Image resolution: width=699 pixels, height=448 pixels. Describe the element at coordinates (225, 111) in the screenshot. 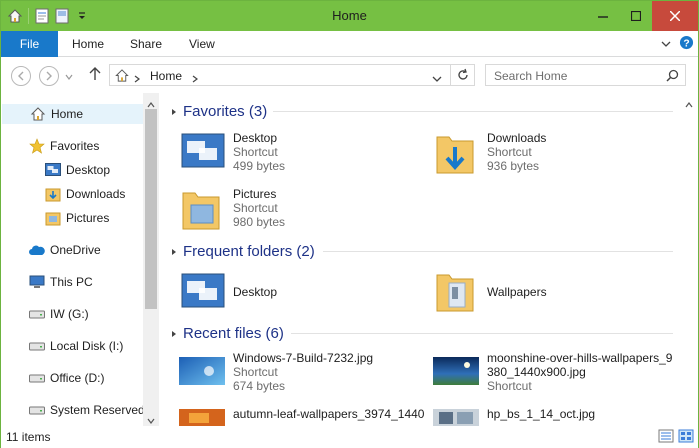

I see `group-title: Favorites (3)` at that location.